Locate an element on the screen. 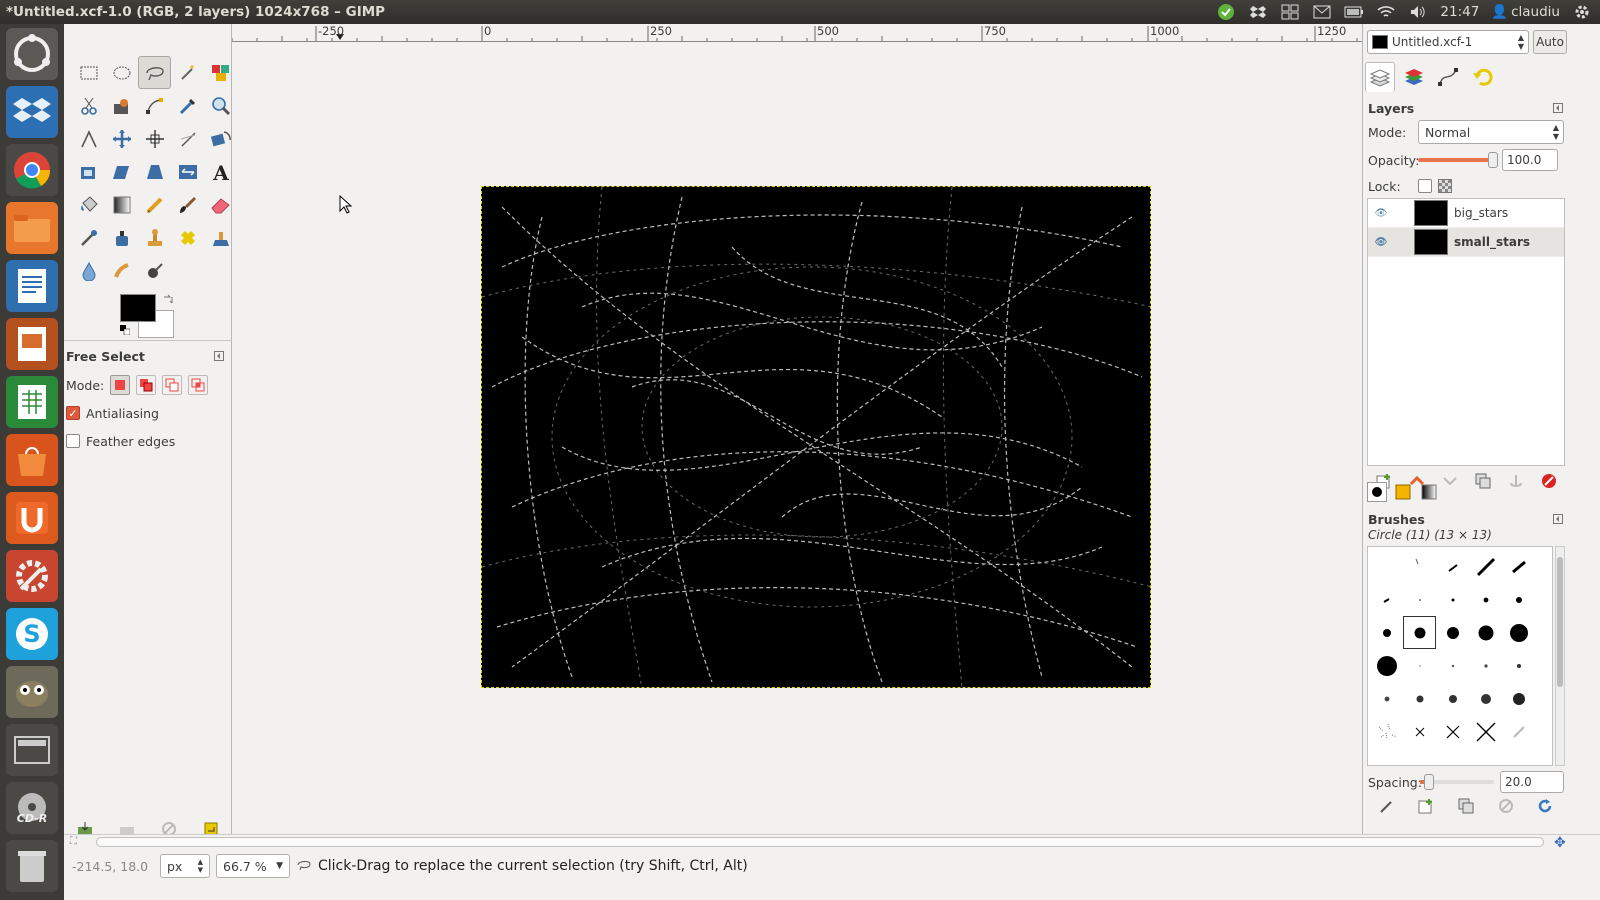  user-menu: 👤 claudiu is located at coordinates (1525, 12).